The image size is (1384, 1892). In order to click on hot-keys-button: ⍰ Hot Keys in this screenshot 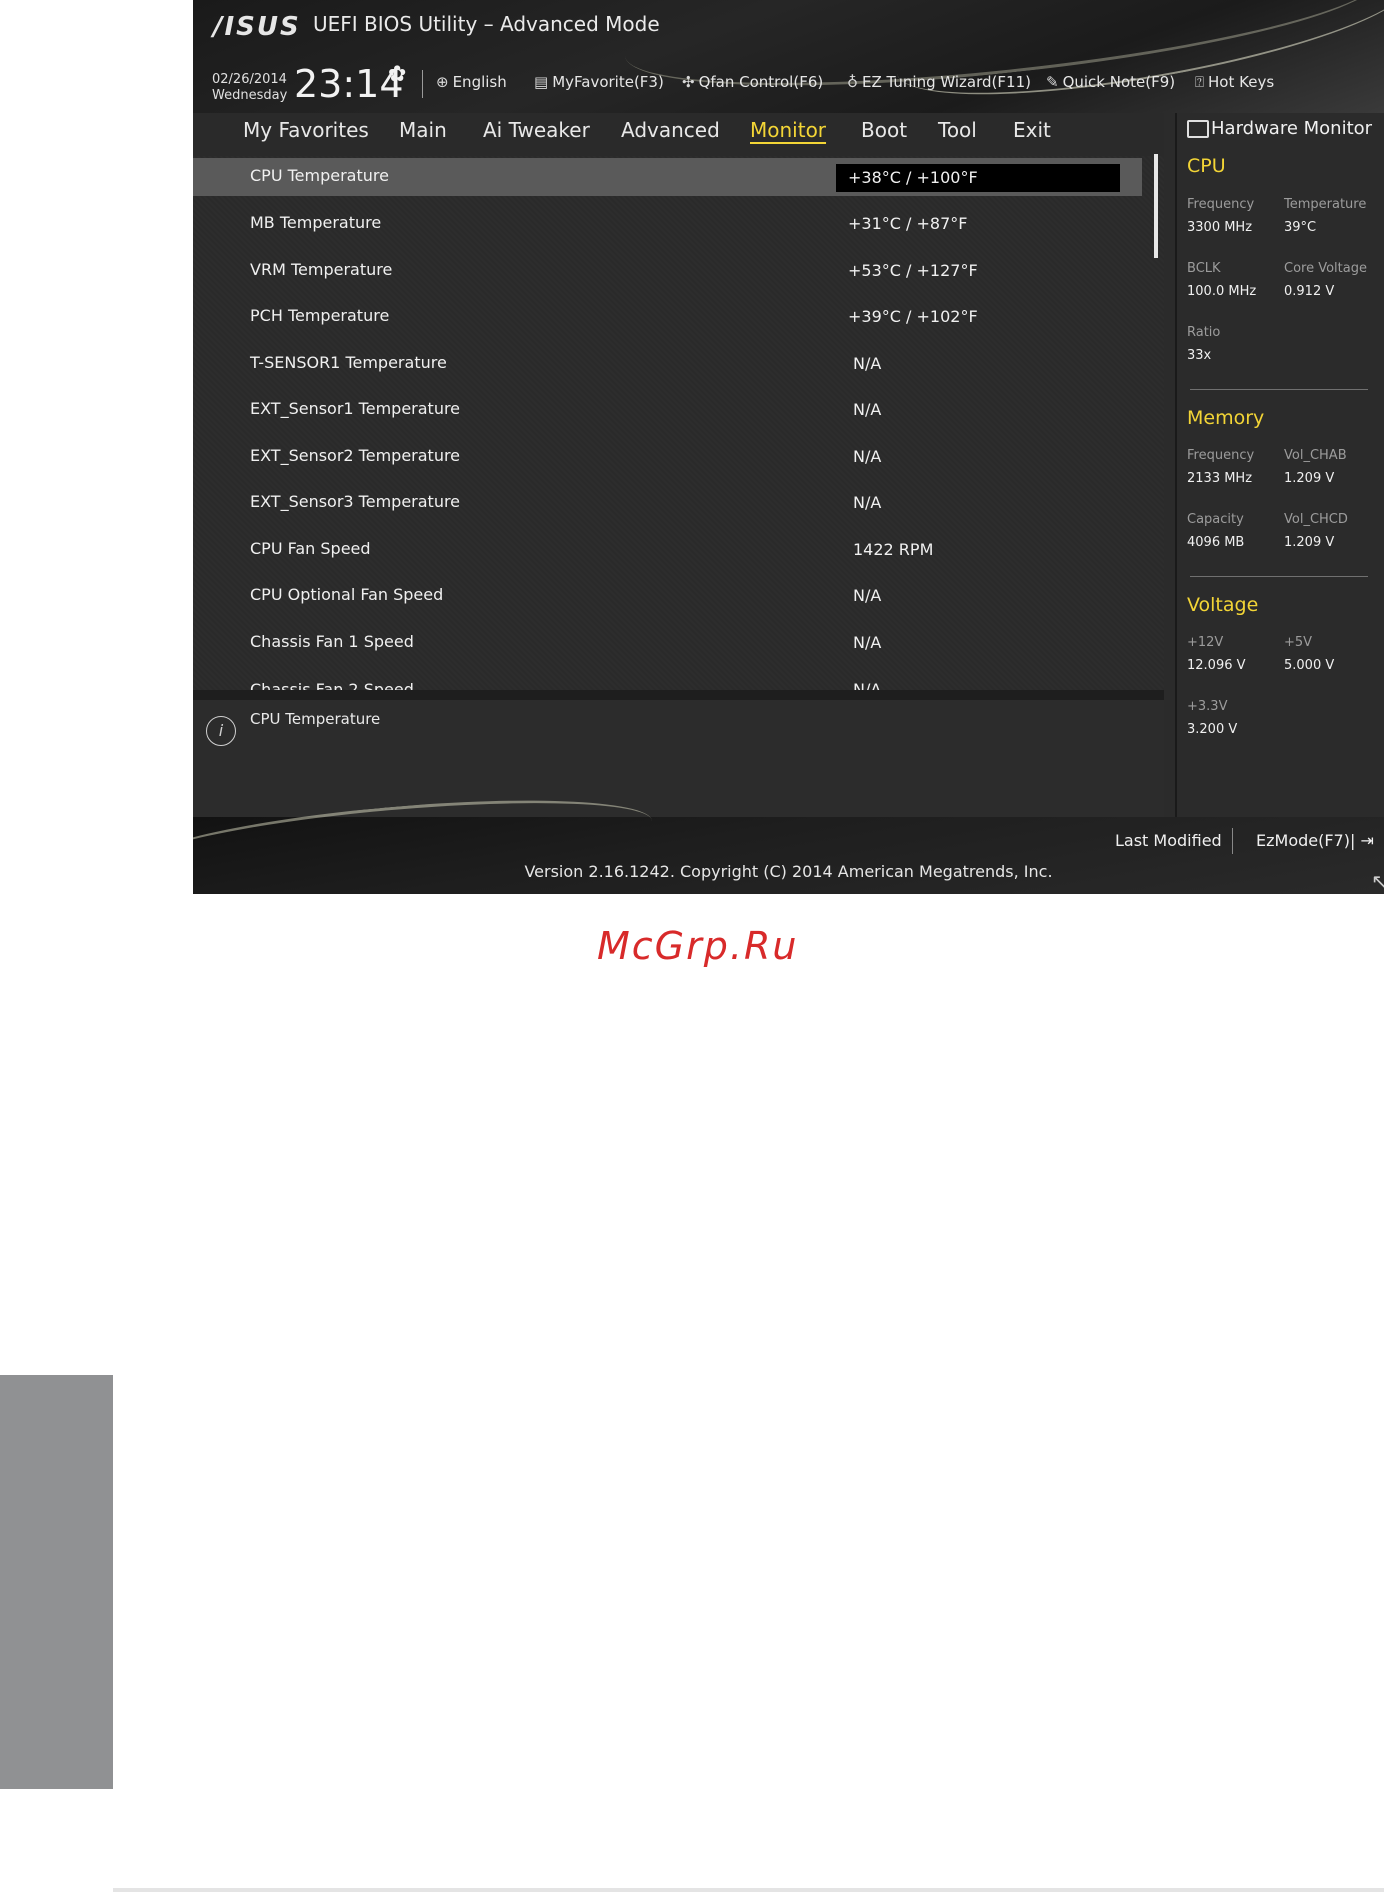, I will do `click(1234, 82)`.